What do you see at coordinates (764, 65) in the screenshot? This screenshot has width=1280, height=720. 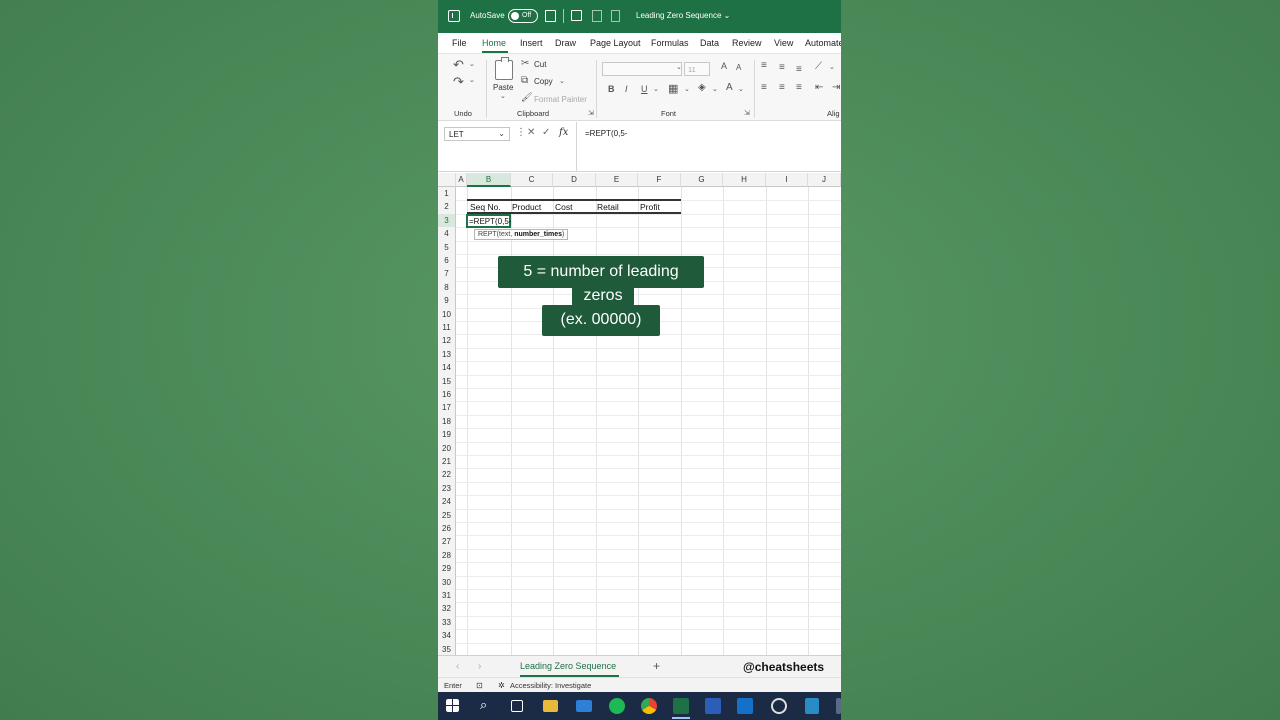 I see `align-top-icon: ≡` at bounding box center [764, 65].